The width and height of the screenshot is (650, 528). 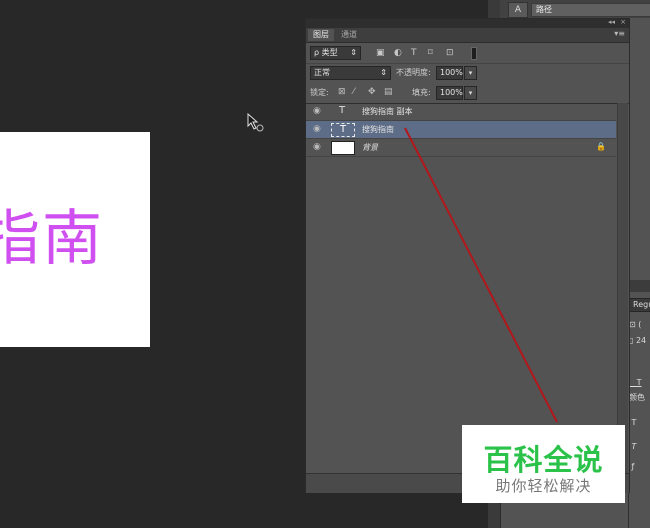 I want to click on watermark: 百科全说 助你轻松解决, so click(x=543, y=464).